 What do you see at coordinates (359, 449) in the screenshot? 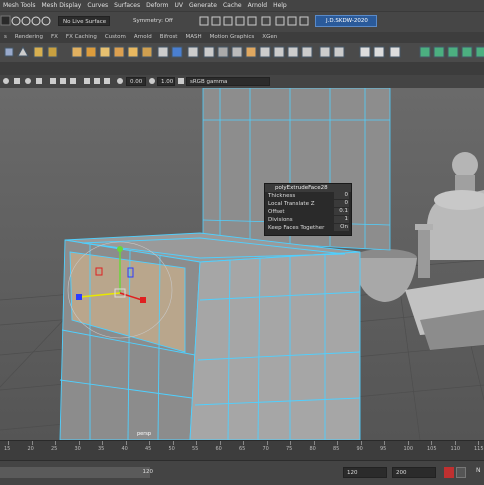
I see `time-tick-label: 90` at bounding box center [359, 449].